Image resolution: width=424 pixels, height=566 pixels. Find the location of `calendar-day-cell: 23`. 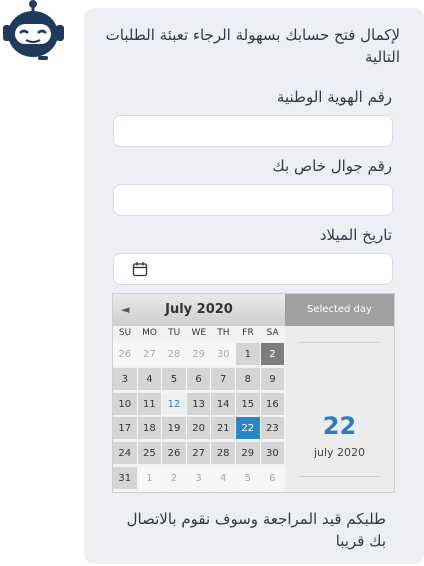

calendar-day-cell: 23 is located at coordinates (273, 429).